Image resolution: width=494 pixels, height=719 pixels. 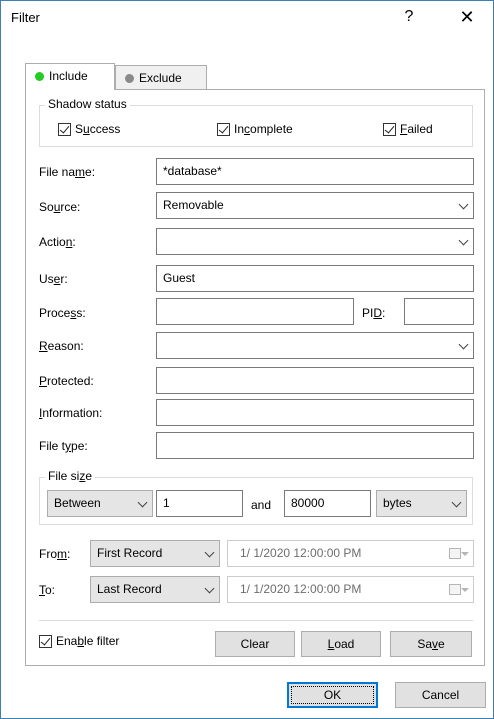 I want to click on from-label: From:, so click(x=55, y=554).